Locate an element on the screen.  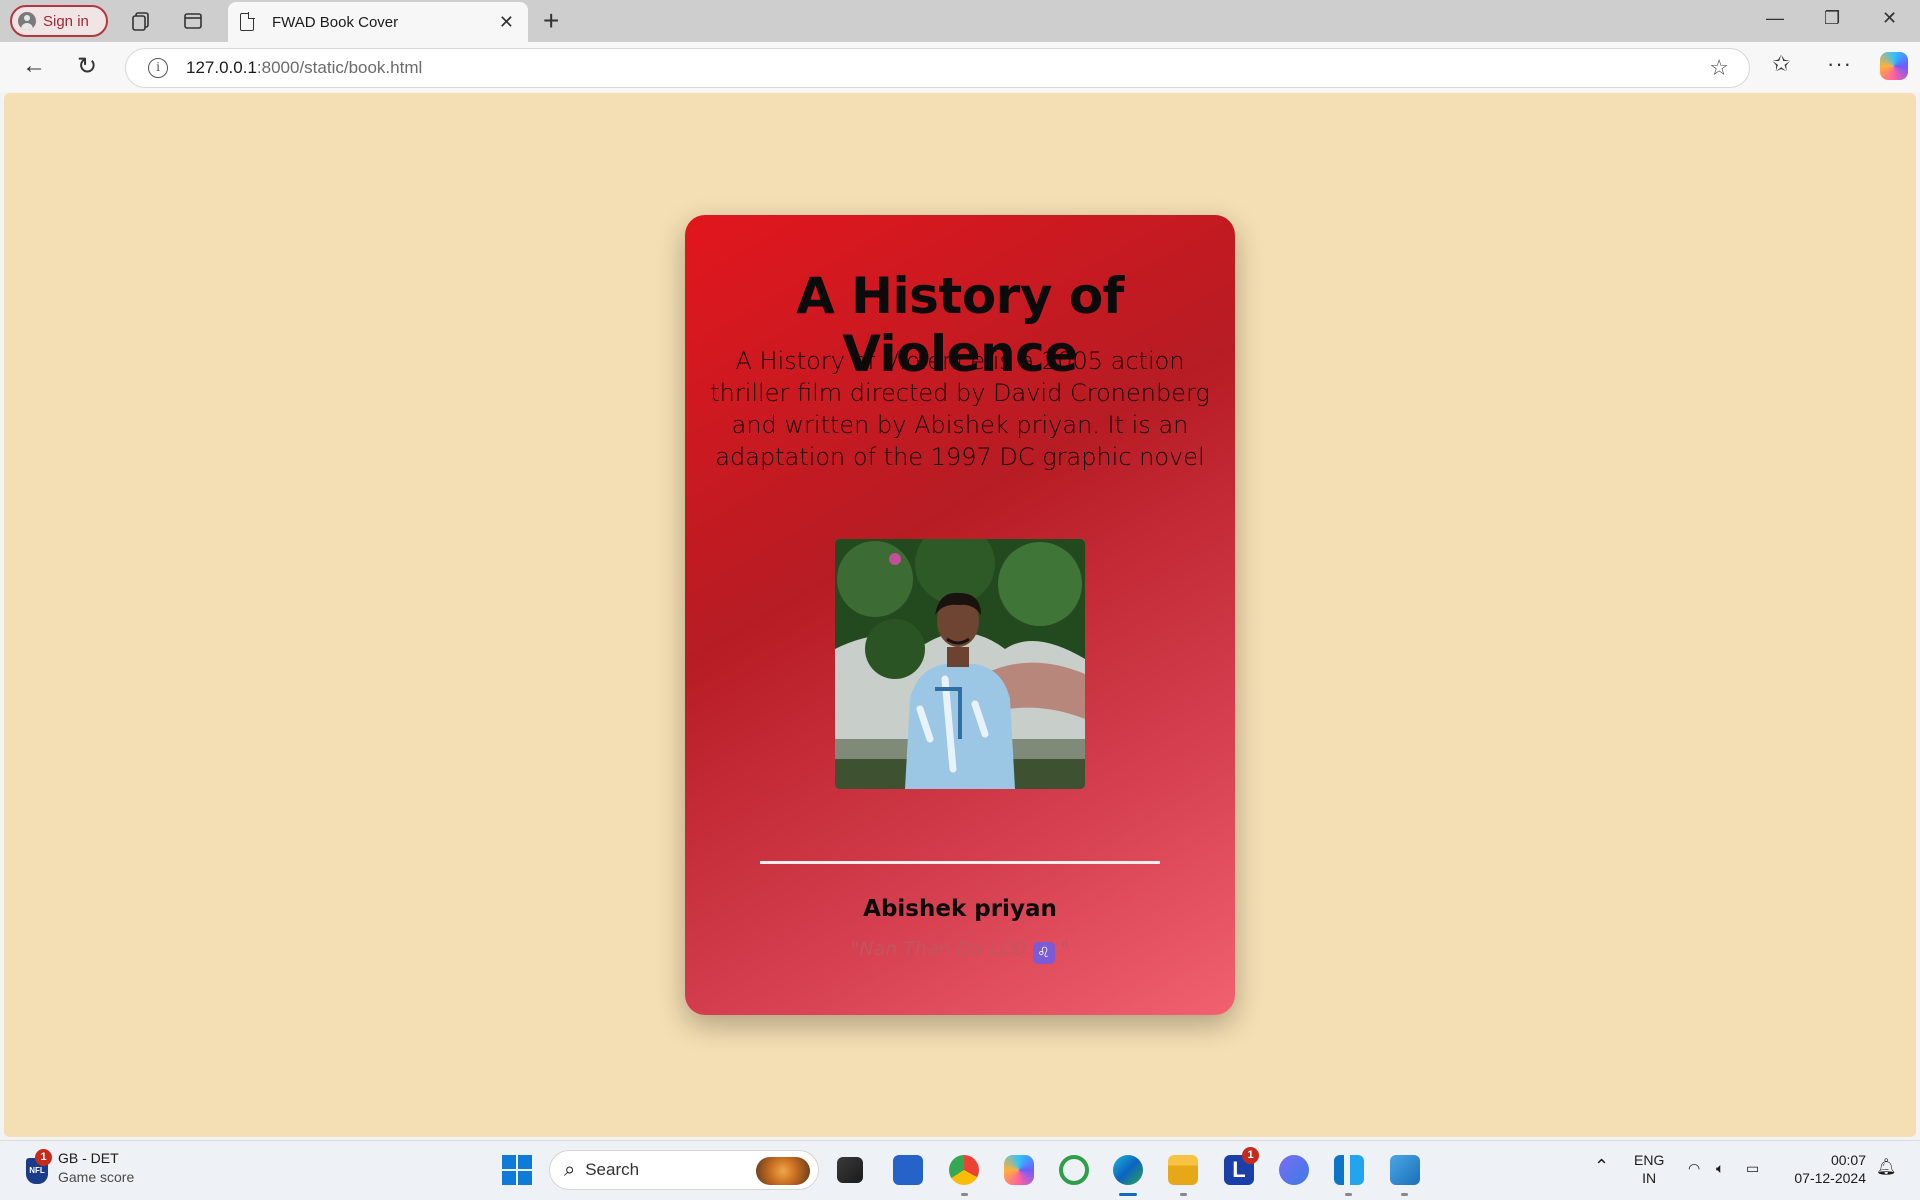
widgets-button: NFL 1 GB - DET Game score is located at coordinates (80, 1167).